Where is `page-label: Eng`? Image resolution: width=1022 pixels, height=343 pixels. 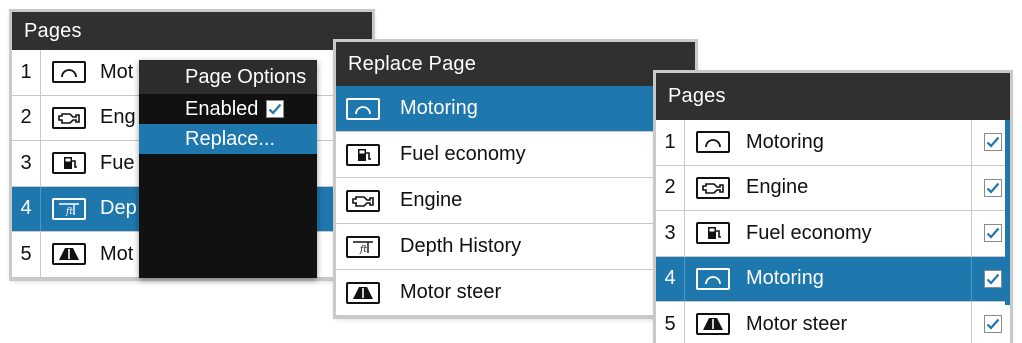
page-label: Eng is located at coordinates (118, 117).